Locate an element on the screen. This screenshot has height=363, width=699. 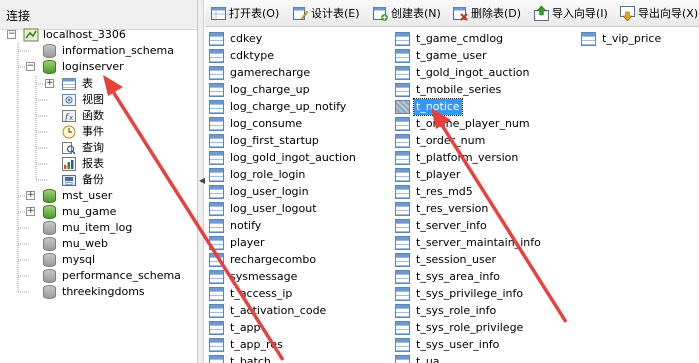
tree-db-mu-game: + mu_game is located at coordinates (98, 212).